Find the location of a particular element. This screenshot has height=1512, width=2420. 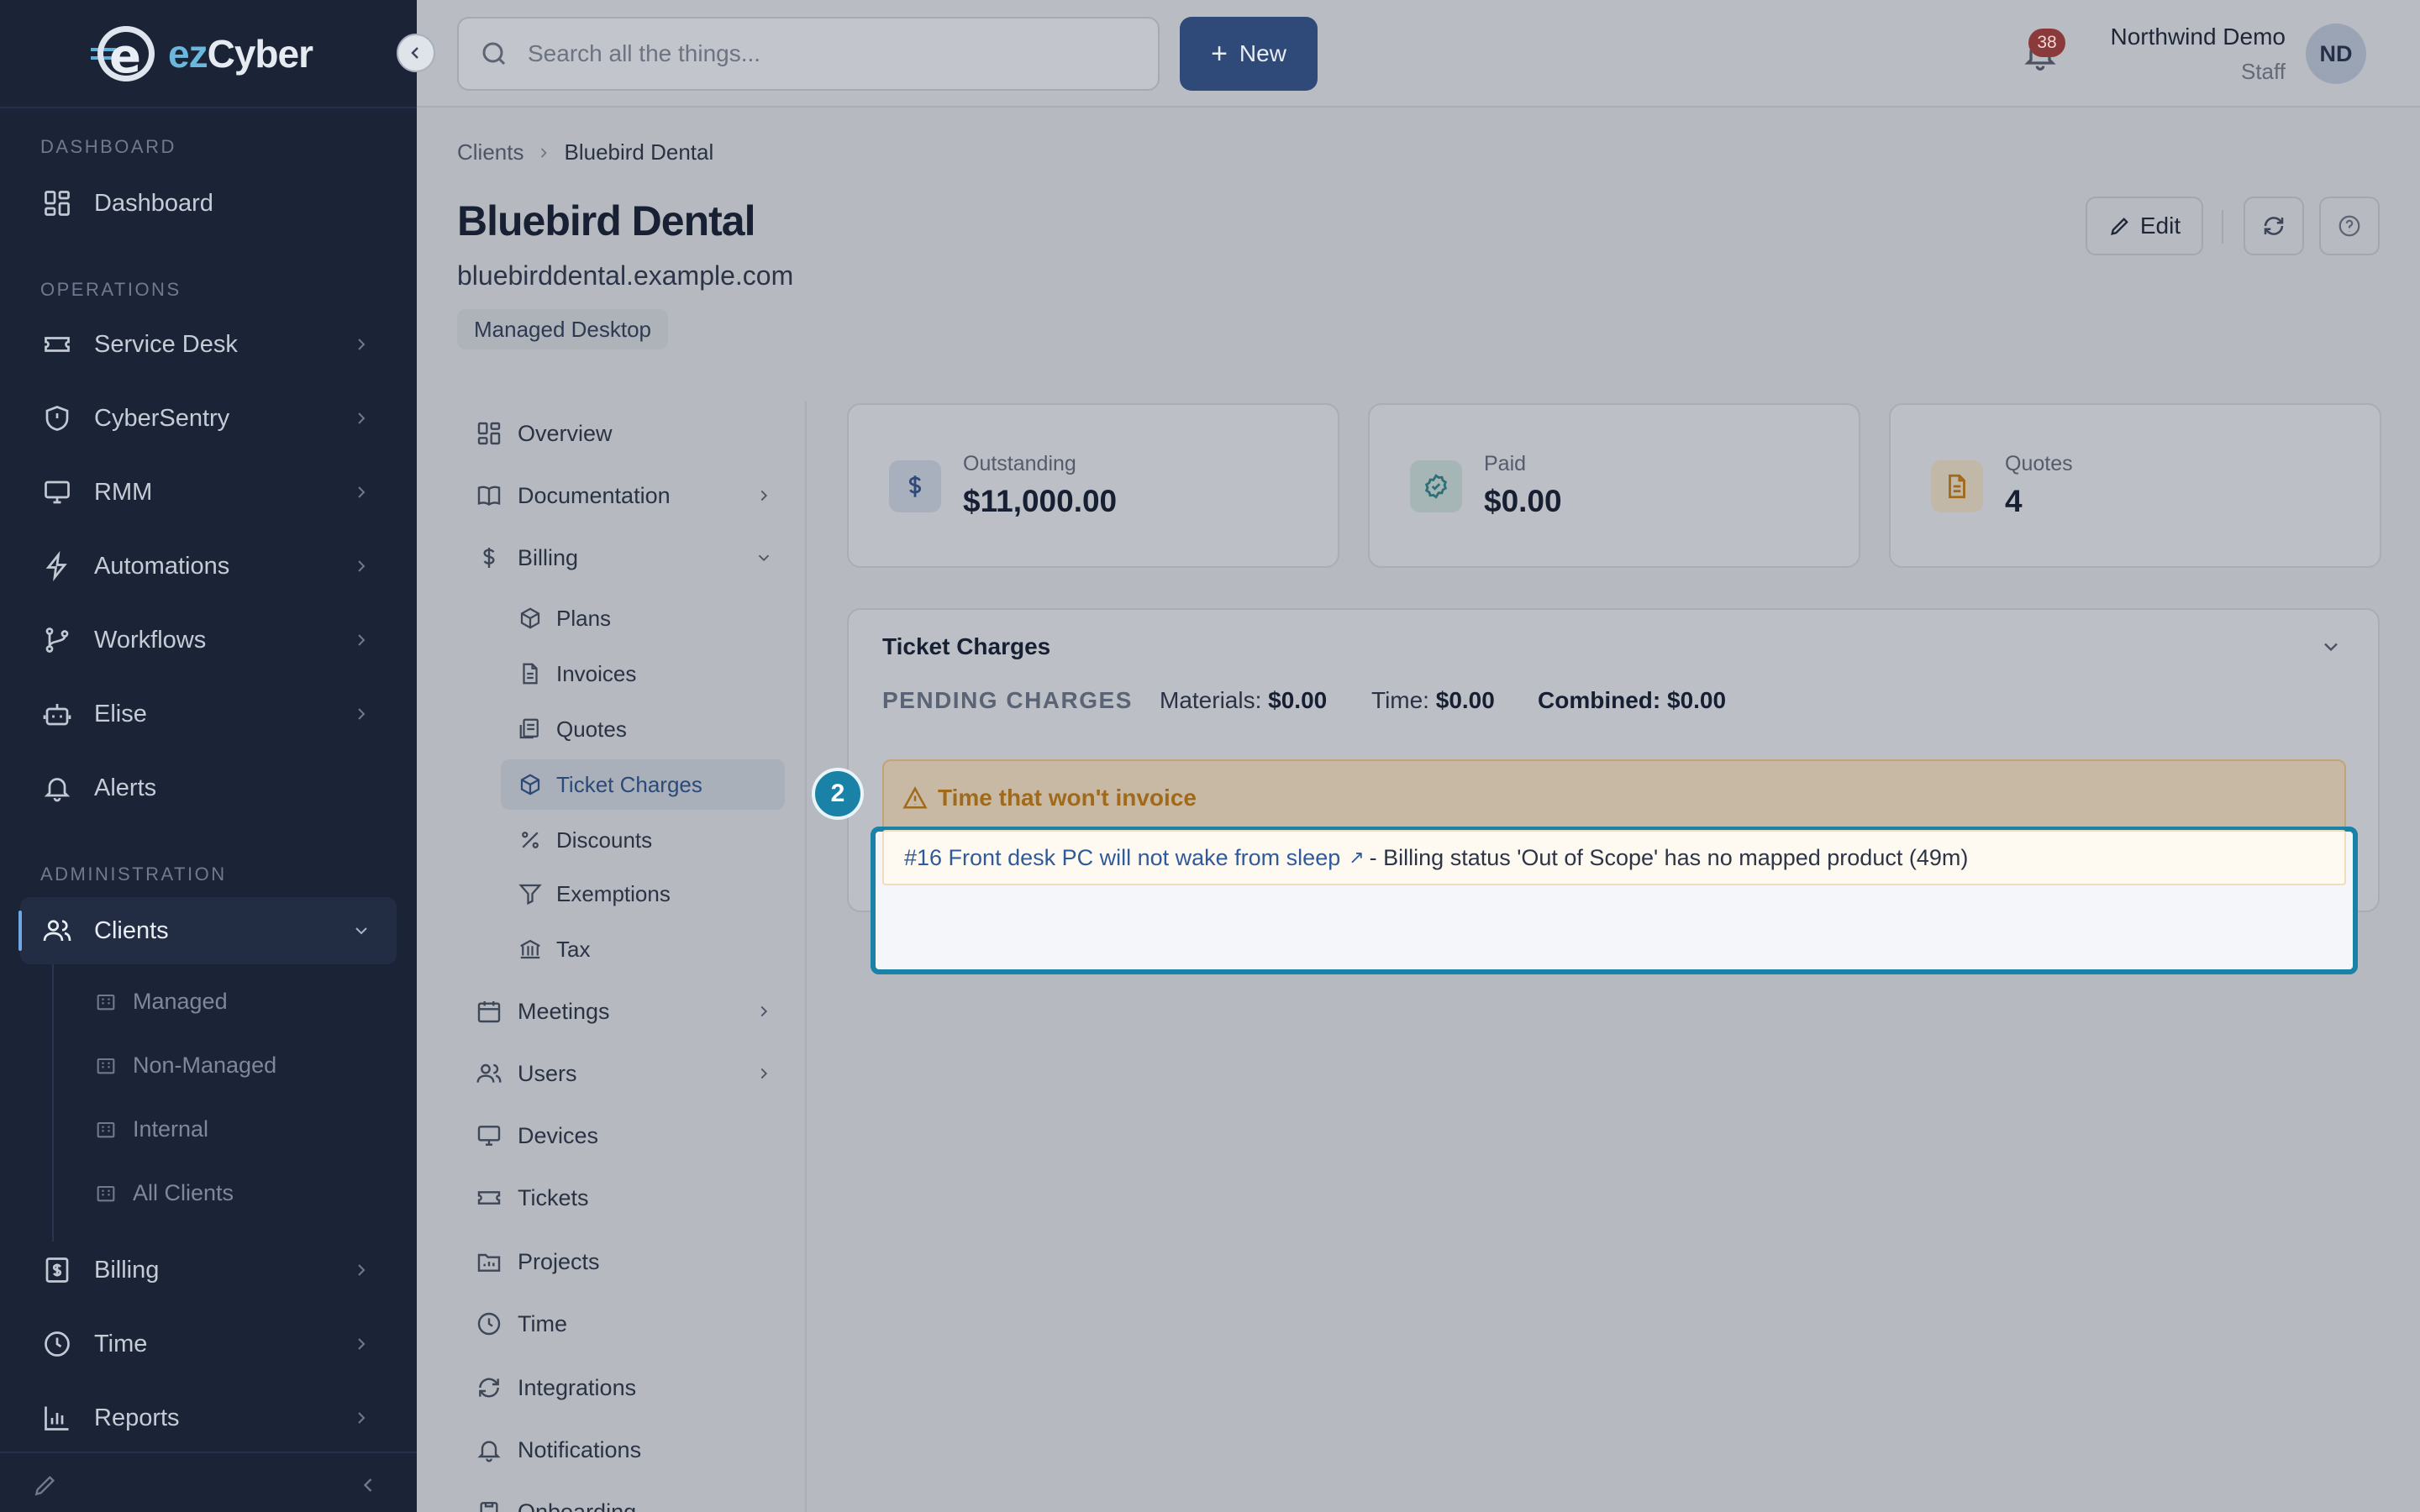

refresh-icon is located at coordinates (2274, 226).